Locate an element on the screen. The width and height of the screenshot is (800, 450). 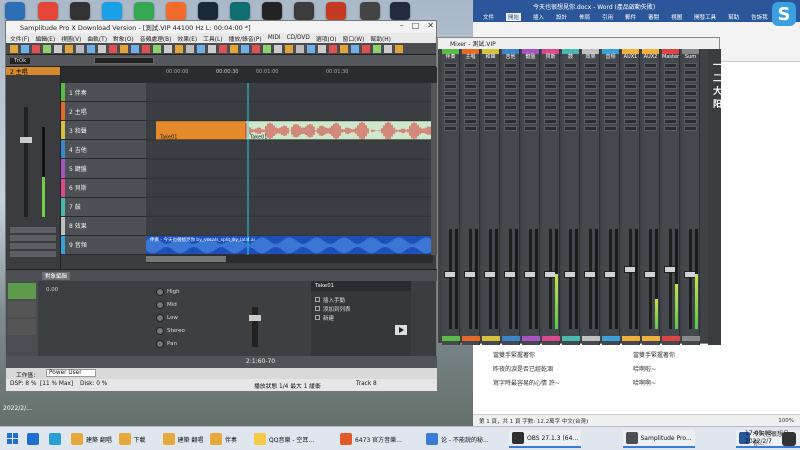
menu-item: 視圖(V) is located at coordinates (71, 38).